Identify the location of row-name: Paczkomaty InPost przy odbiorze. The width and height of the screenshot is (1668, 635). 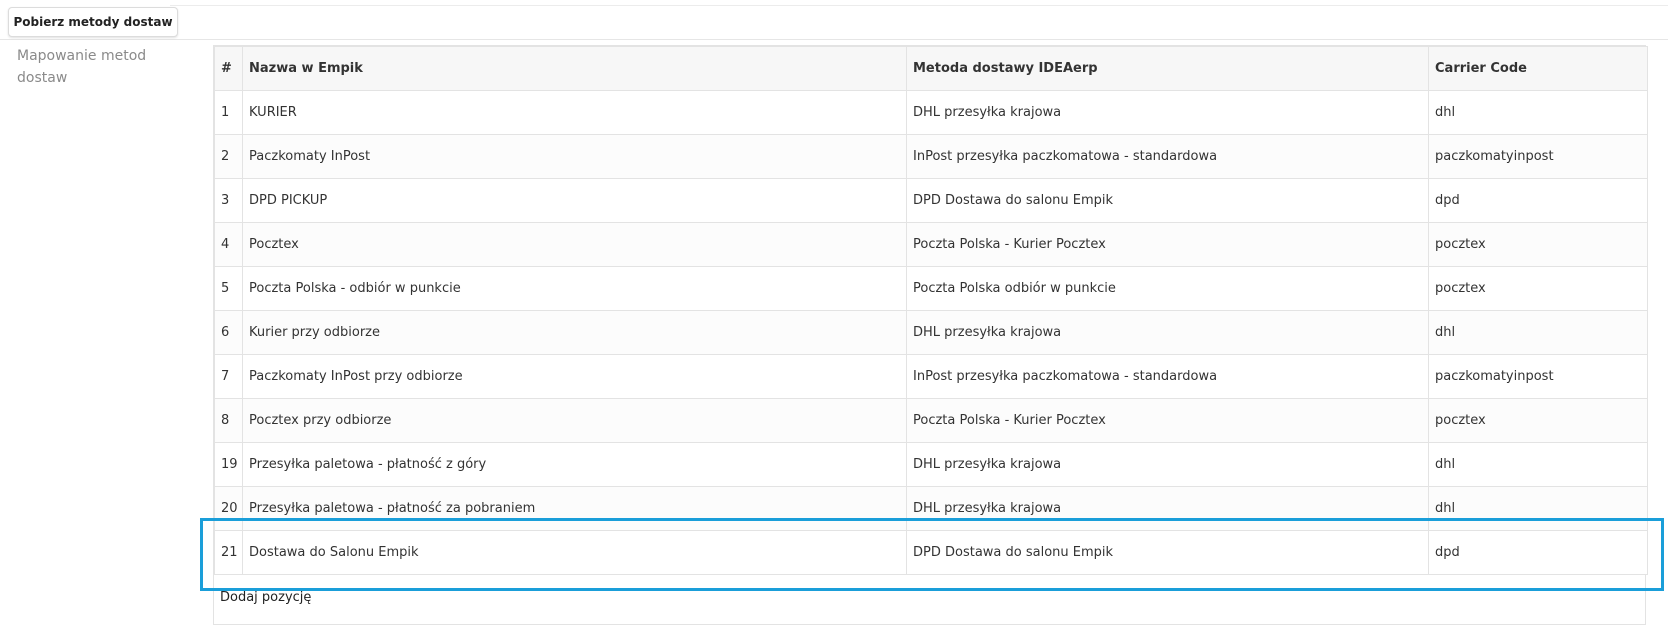
(574, 376).